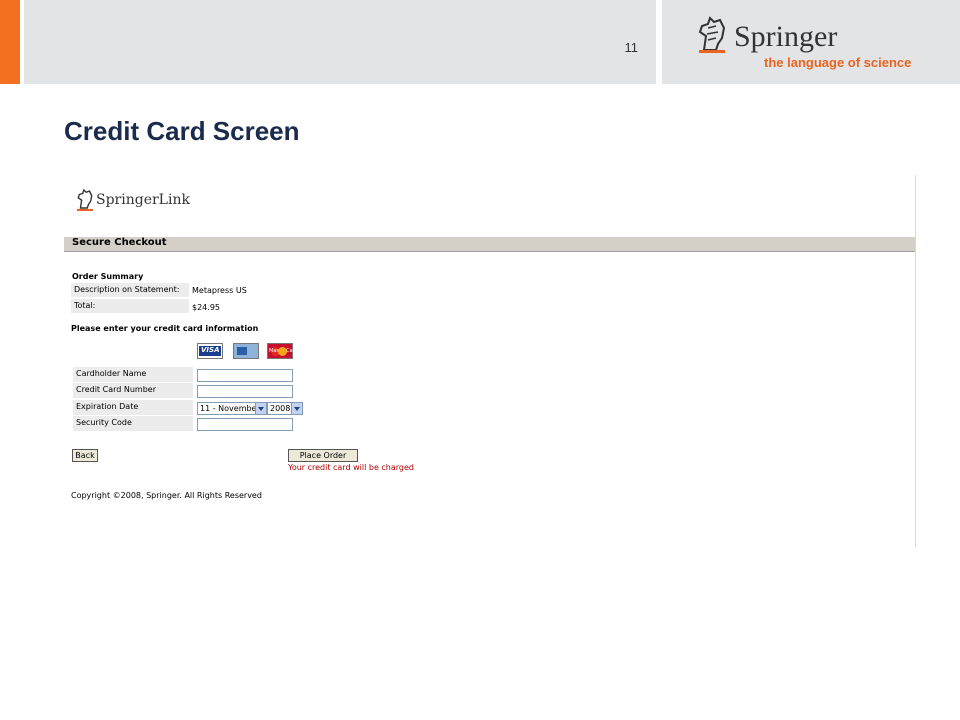  What do you see at coordinates (285, 408) in the screenshot?
I see `expiration-year-select: 2008` at bounding box center [285, 408].